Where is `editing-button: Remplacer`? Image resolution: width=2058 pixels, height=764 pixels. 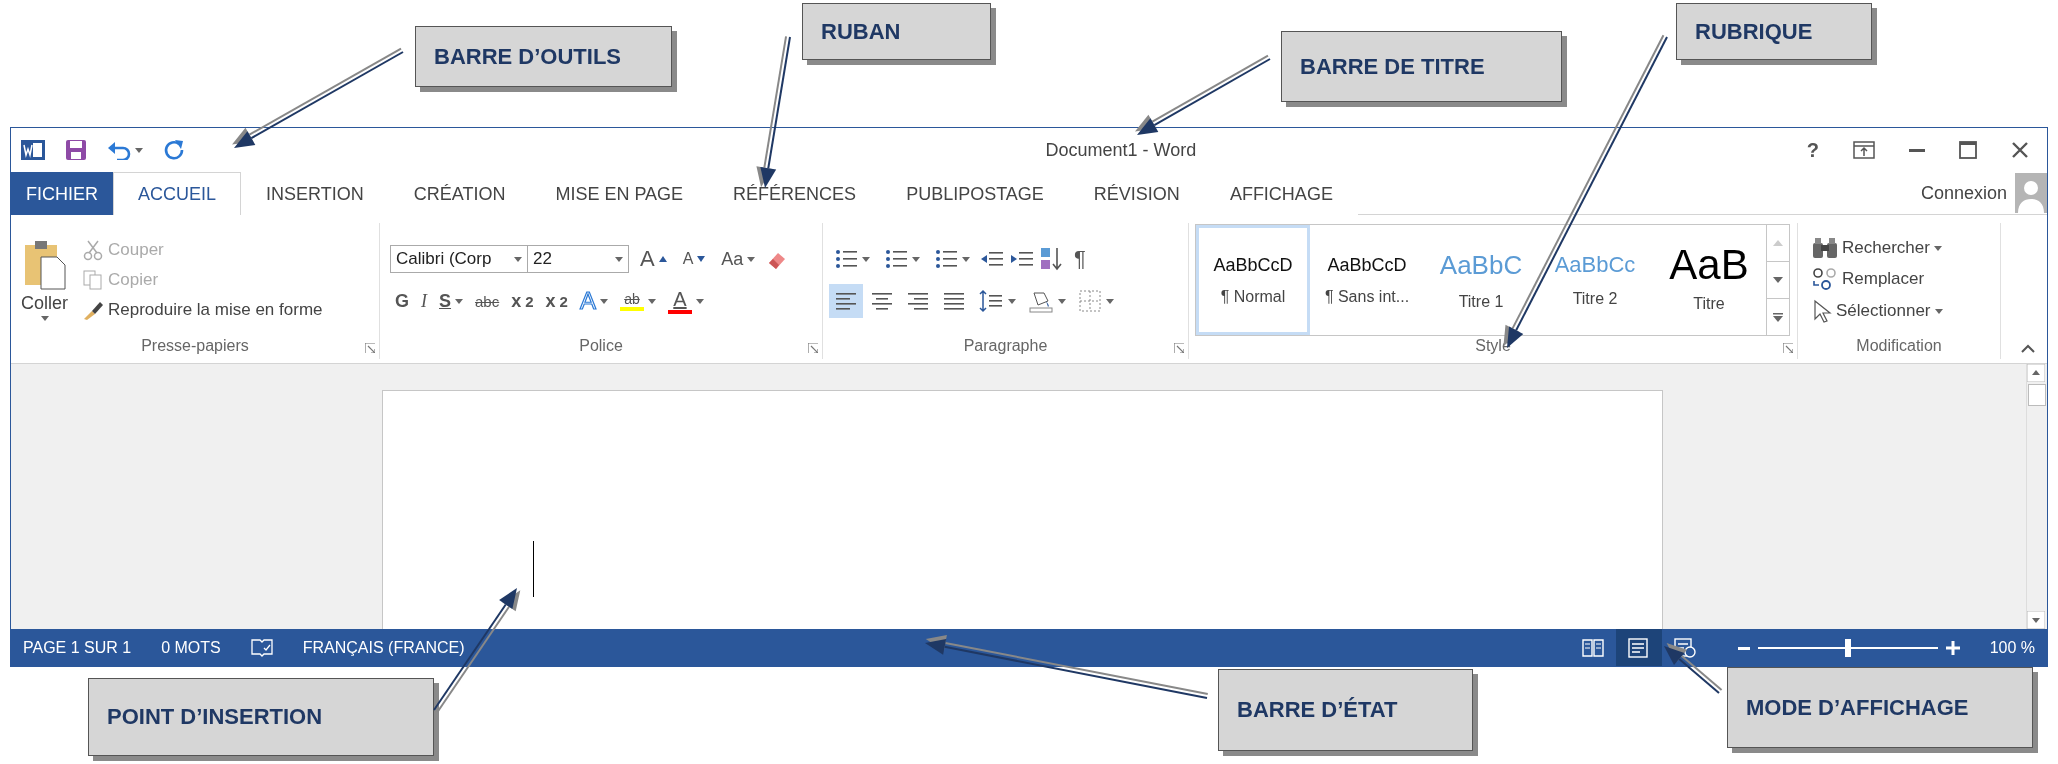
editing-button: Remplacer is located at coordinates (1899, 279).